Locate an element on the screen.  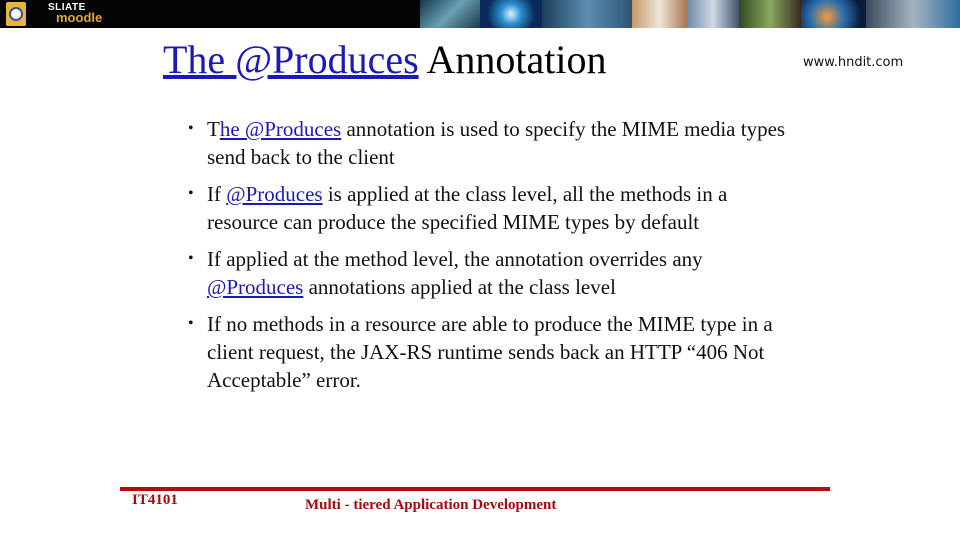
site-url: www.hndit.com is located at coordinates (853, 62).